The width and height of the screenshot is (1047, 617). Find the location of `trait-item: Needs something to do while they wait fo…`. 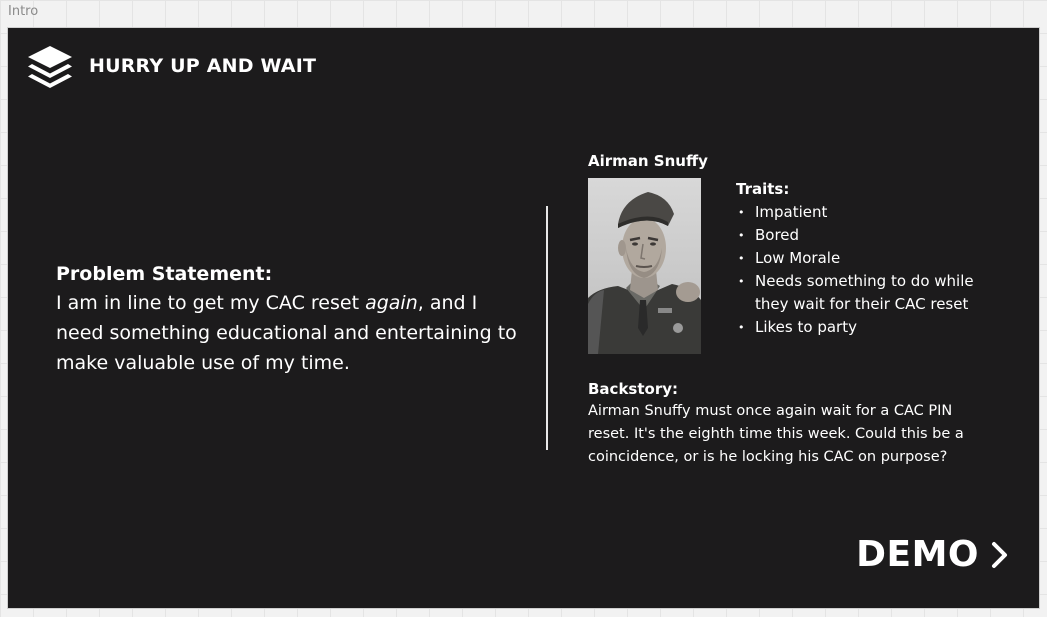

trait-item: Needs something to do while they wait fo… is located at coordinates (866, 293).